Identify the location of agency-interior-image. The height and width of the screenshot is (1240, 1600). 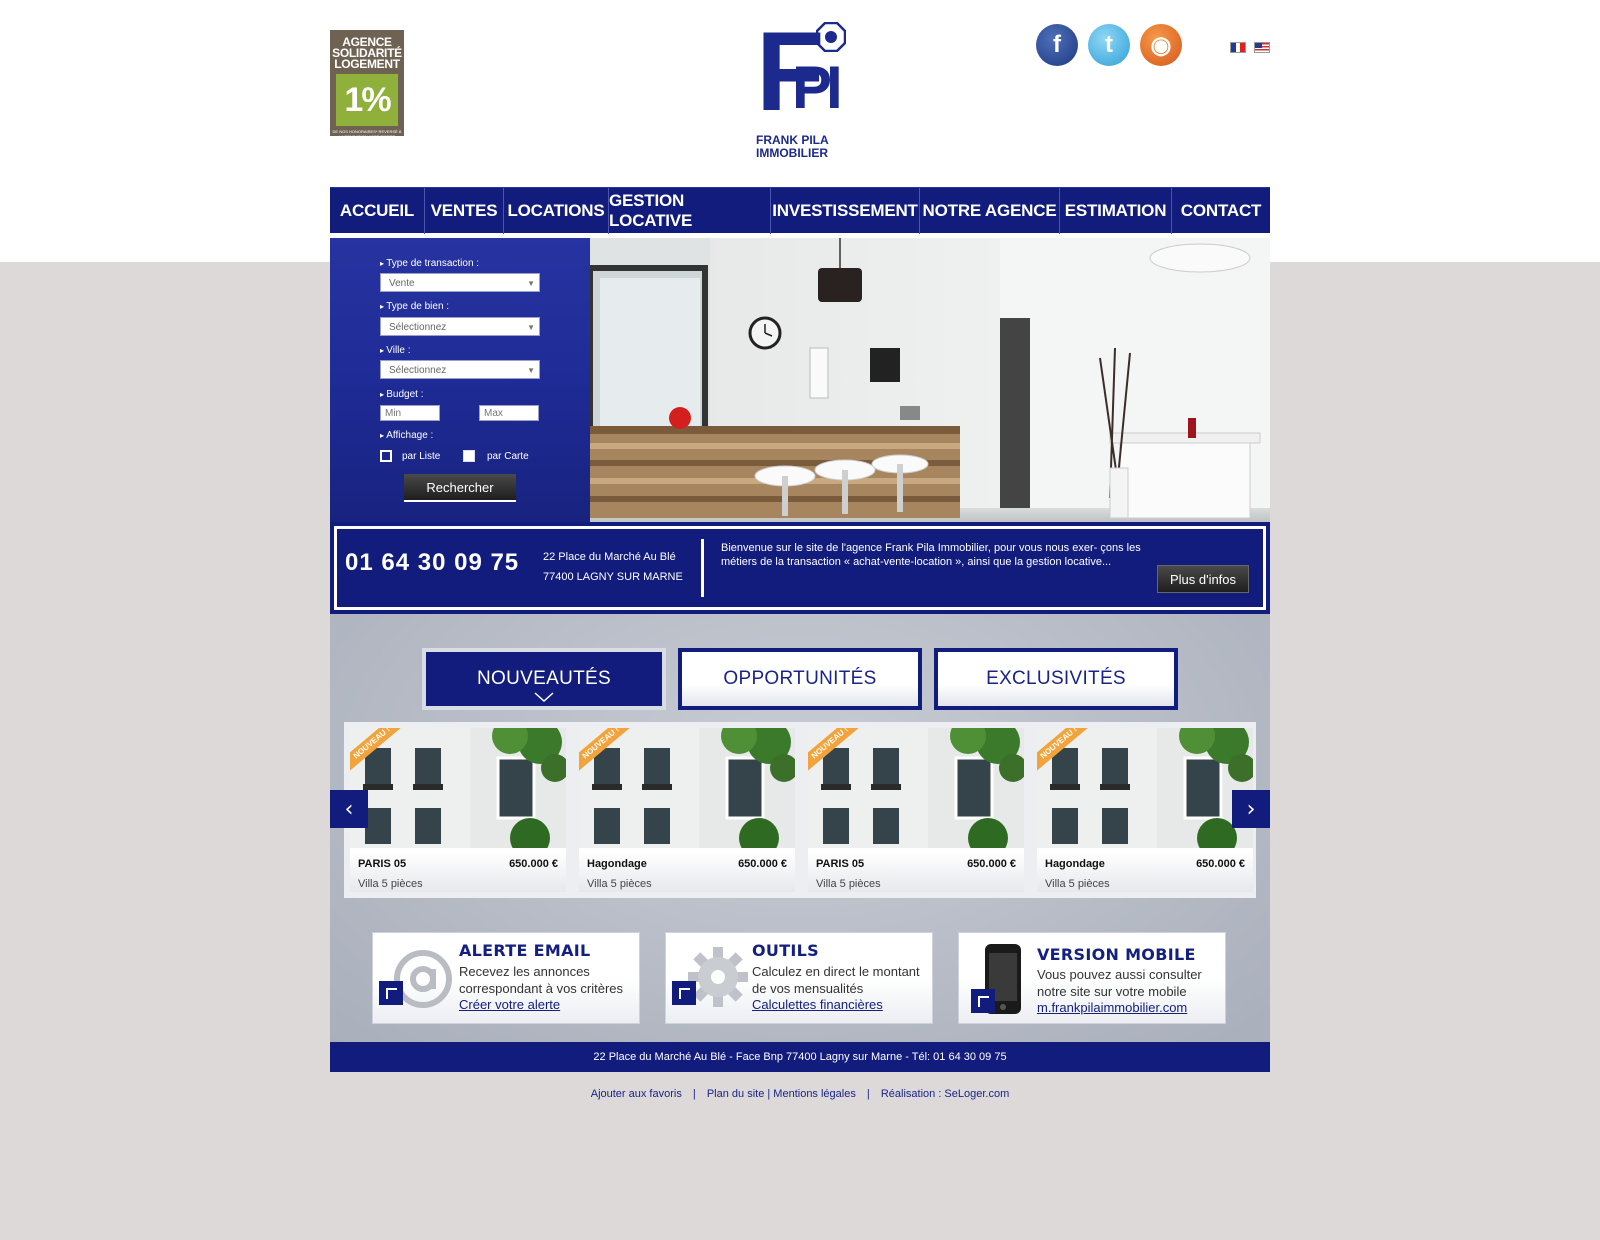
(930, 380).